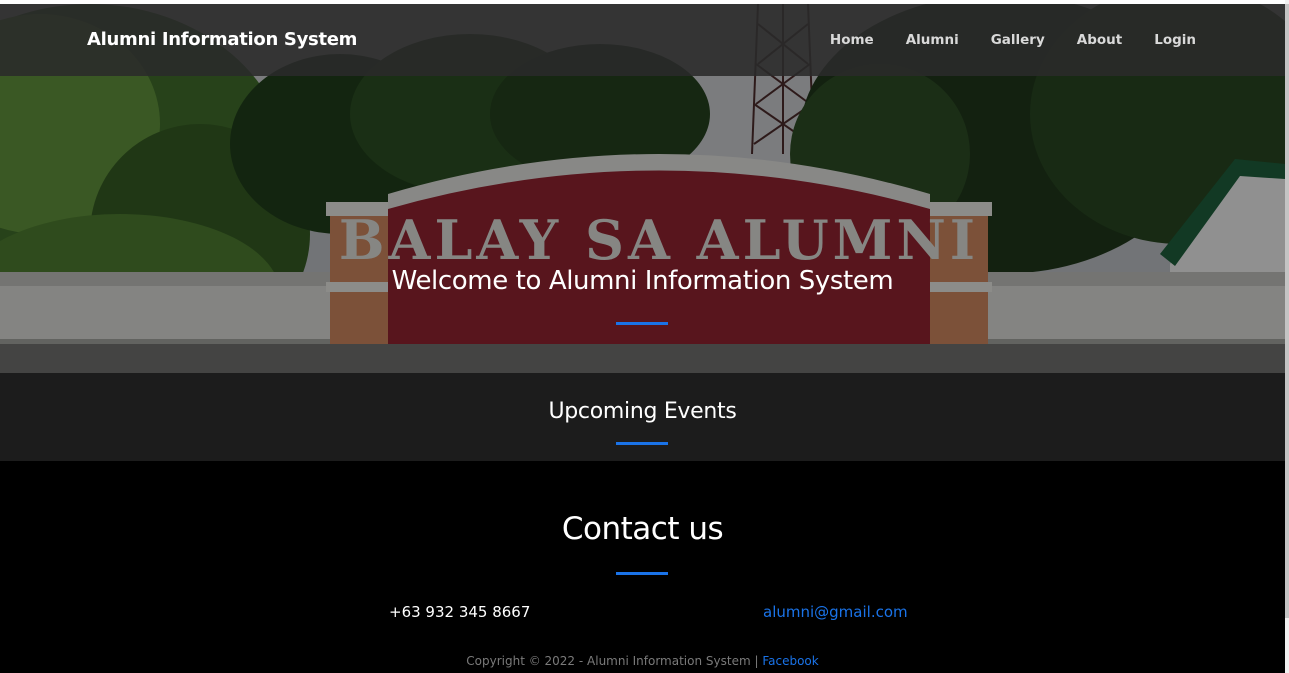 The image size is (1289, 673). What do you see at coordinates (932, 40) in the screenshot?
I see `nav-link-alumni: Alumni` at bounding box center [932, 40].